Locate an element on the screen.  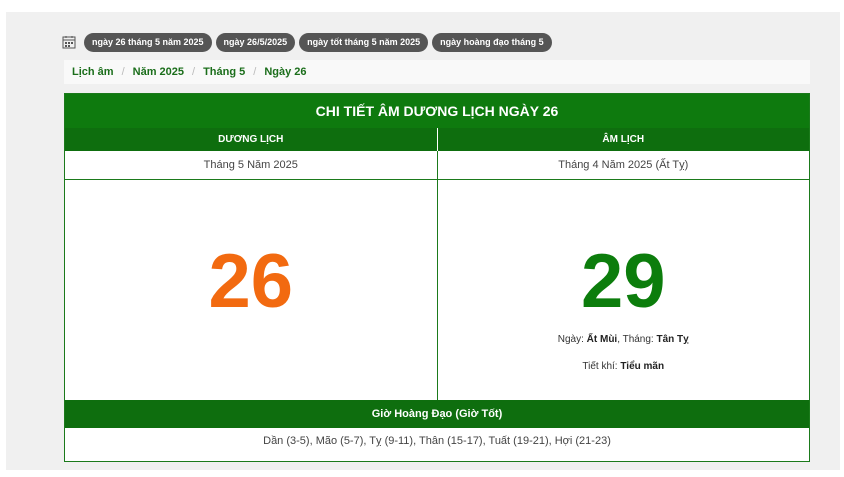
column-header-row: DƯƠNG LỊCH ÂM LỊCH is located at coordinates (437, 139).